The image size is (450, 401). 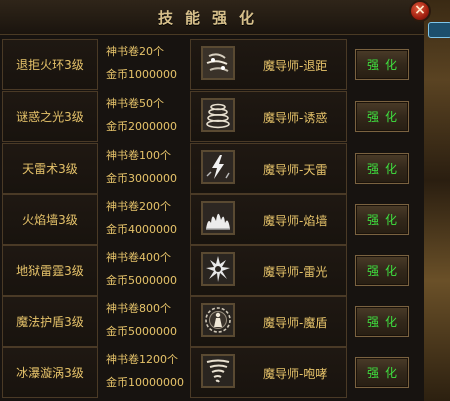 I want to click on result-skill-label: 魔导师-诱惑, so click(x=295, y=118).